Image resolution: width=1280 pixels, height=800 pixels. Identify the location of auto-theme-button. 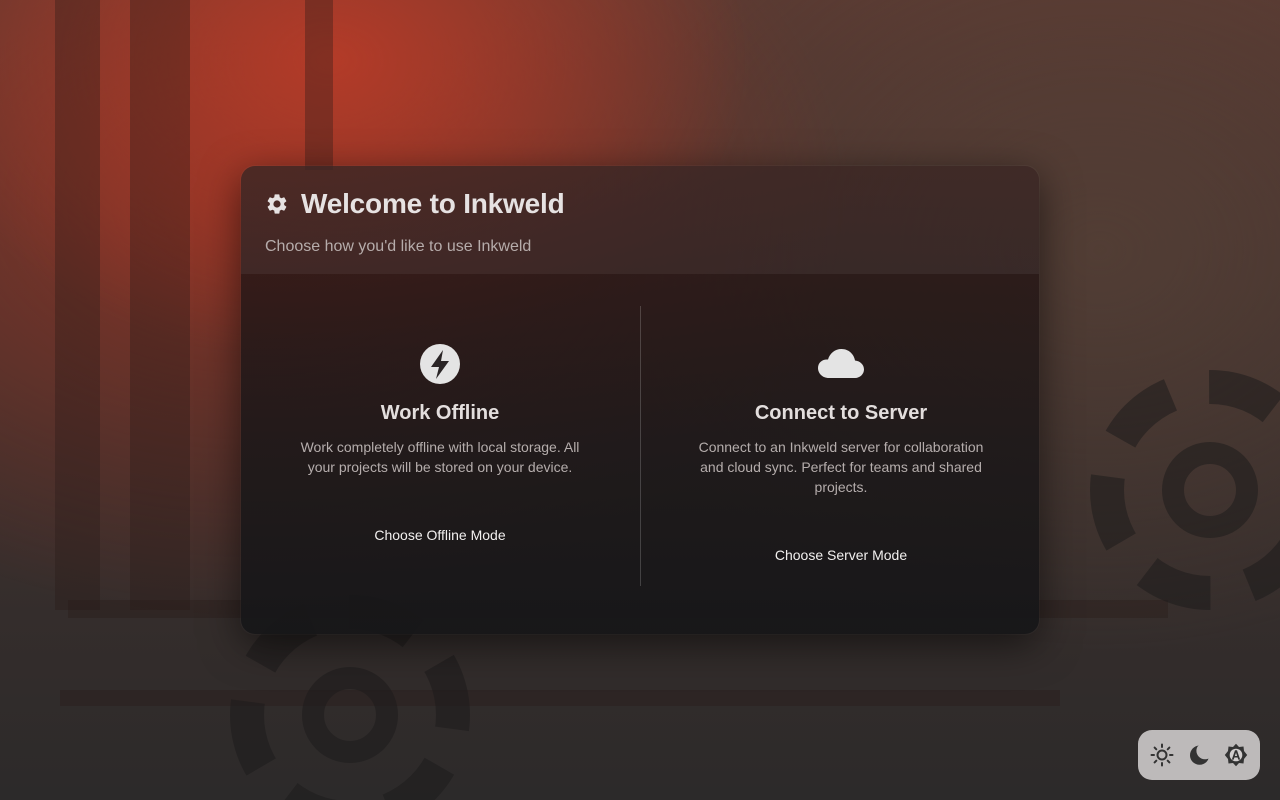
(1236, 755).